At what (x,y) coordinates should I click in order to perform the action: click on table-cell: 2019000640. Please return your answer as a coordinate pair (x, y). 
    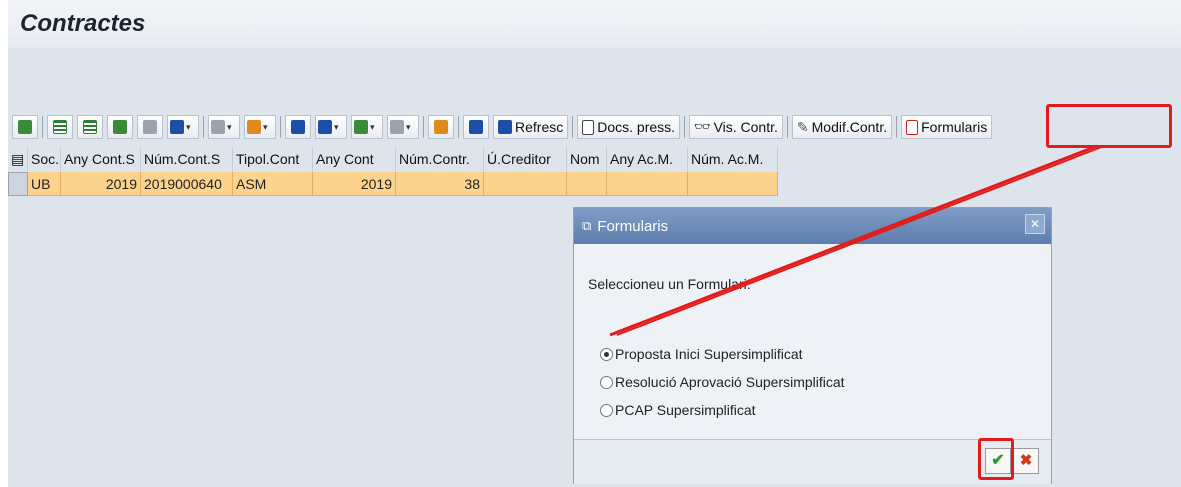
    Looking at the image, I should click on (187, 184).